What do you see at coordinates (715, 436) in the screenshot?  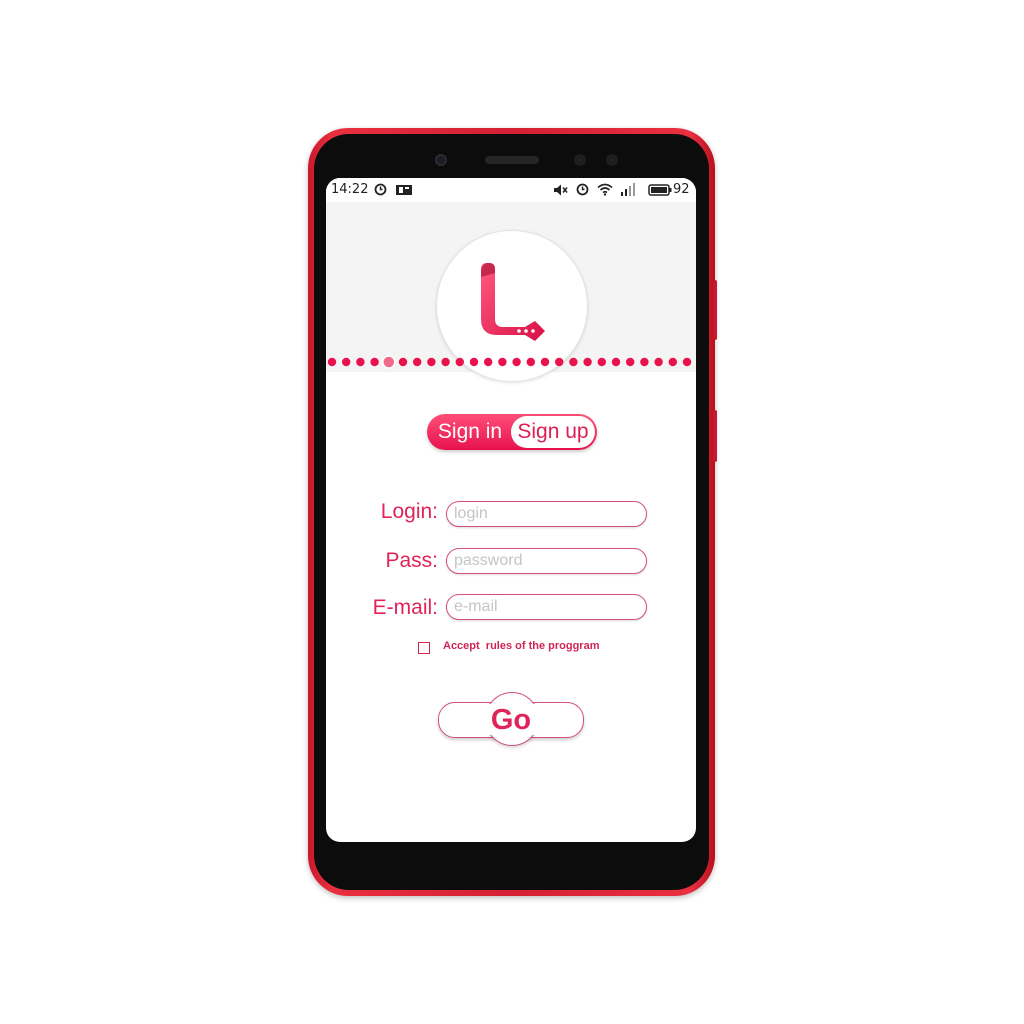 I see `volume-button` at bounding box center [715, 436].